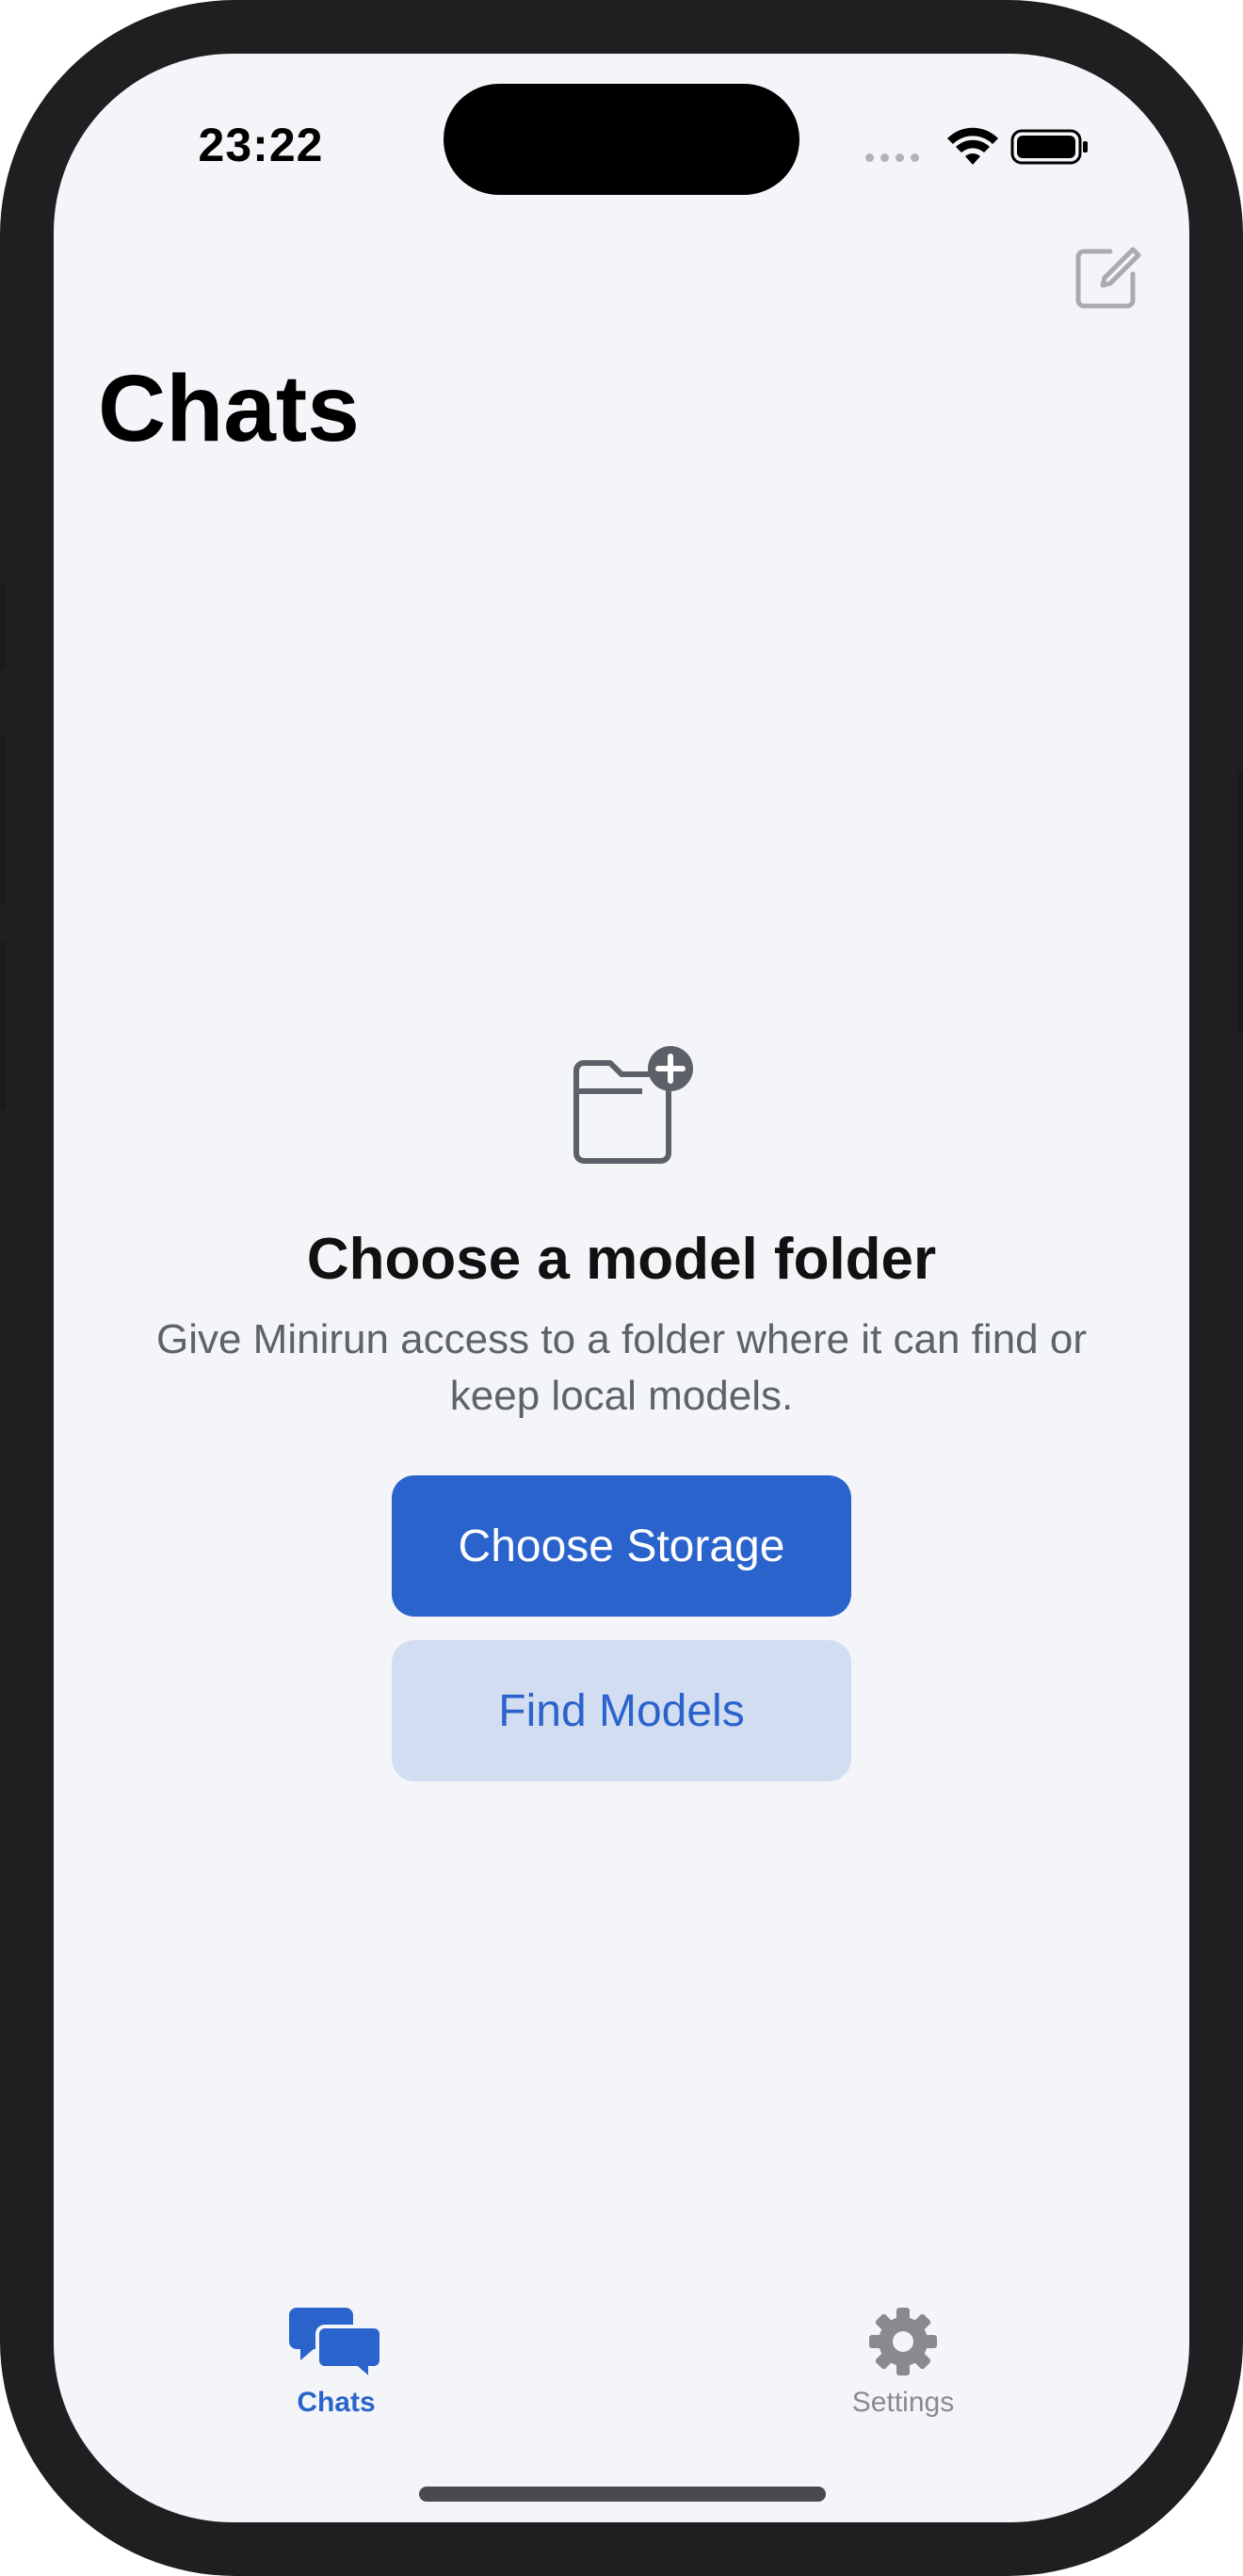 This screenshot has height=2576, width=1243. Describe the element at coordinates (1049, 147) in the screenshot. I see `battery-icon` at that location.